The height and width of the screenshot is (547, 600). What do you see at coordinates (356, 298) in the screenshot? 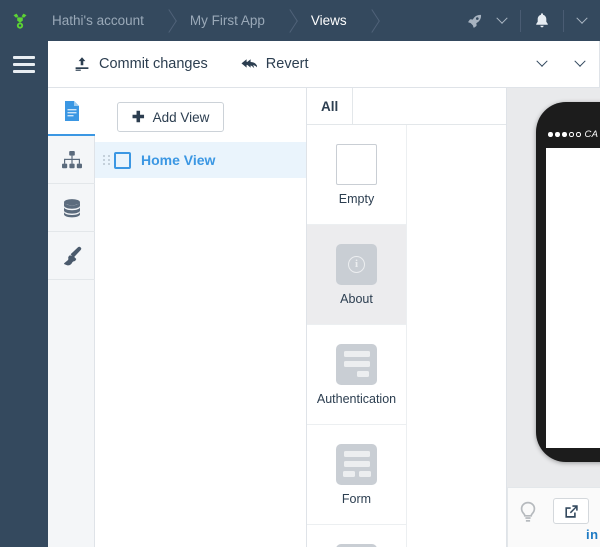
I see `template-label: About` at bounding box center [356, 298].